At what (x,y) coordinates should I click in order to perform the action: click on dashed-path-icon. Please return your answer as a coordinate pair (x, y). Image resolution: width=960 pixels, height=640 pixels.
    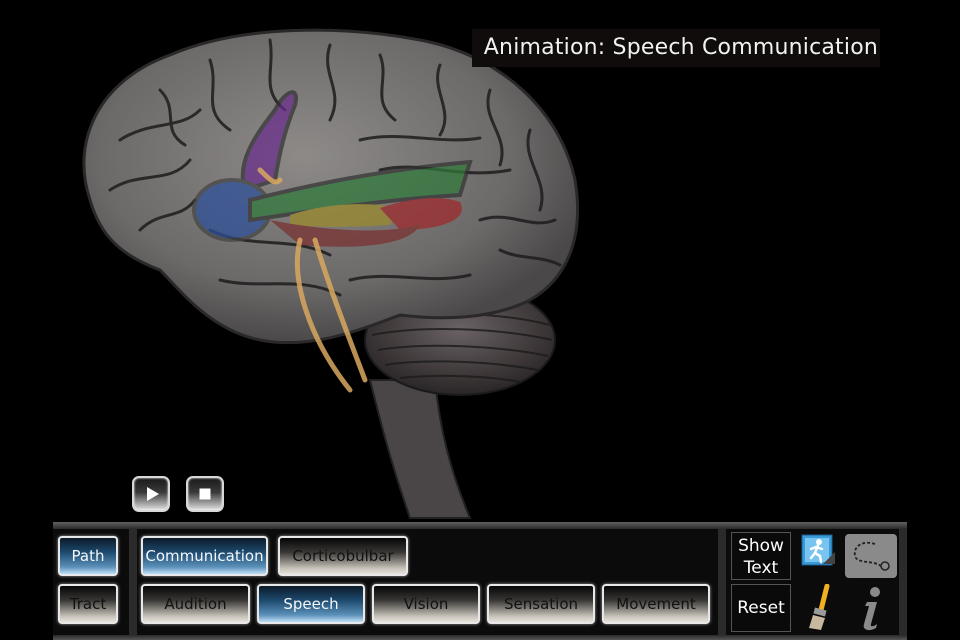
    Looking at the image, I should click on (871, 556).